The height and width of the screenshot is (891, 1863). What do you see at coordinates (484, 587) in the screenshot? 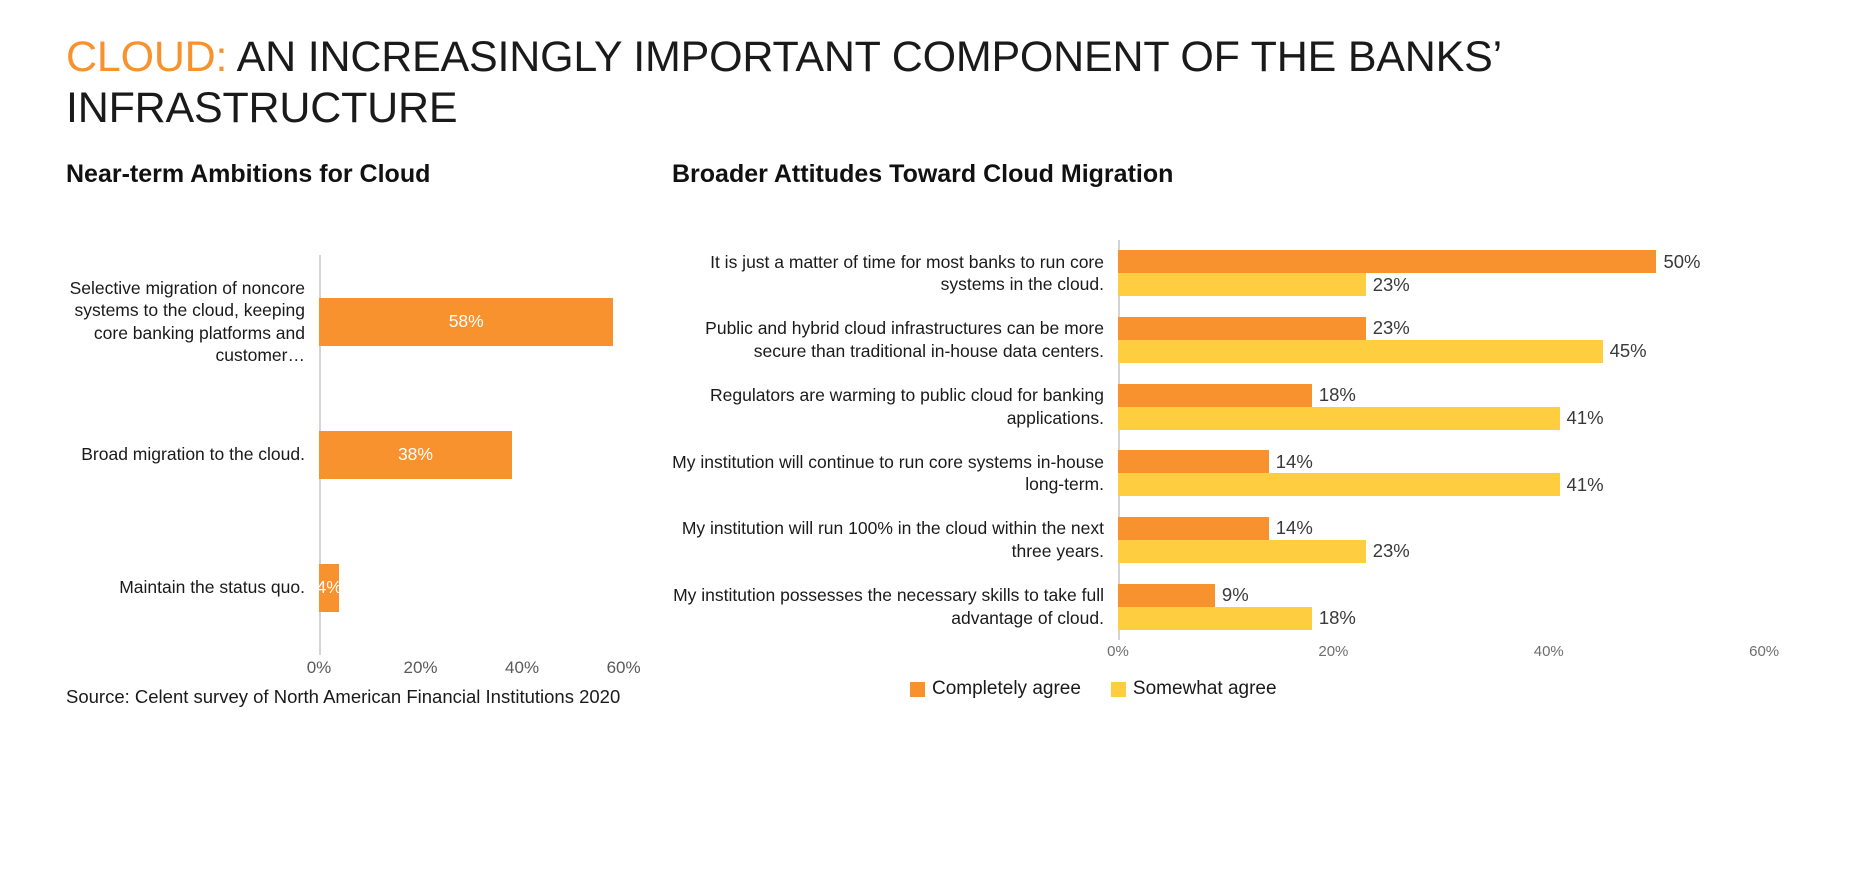
I see `bar-plot-area: 4%` at bounding box center [484, 587].